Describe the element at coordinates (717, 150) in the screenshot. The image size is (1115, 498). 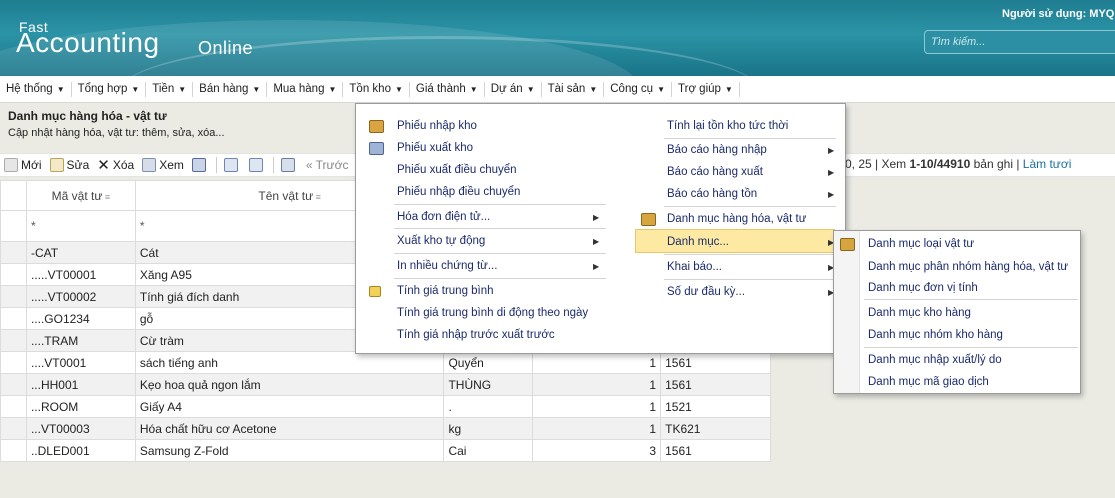
I see `menu-item-bao-cao-hang-nhap: Báo cáo hàng nhập` at that location.